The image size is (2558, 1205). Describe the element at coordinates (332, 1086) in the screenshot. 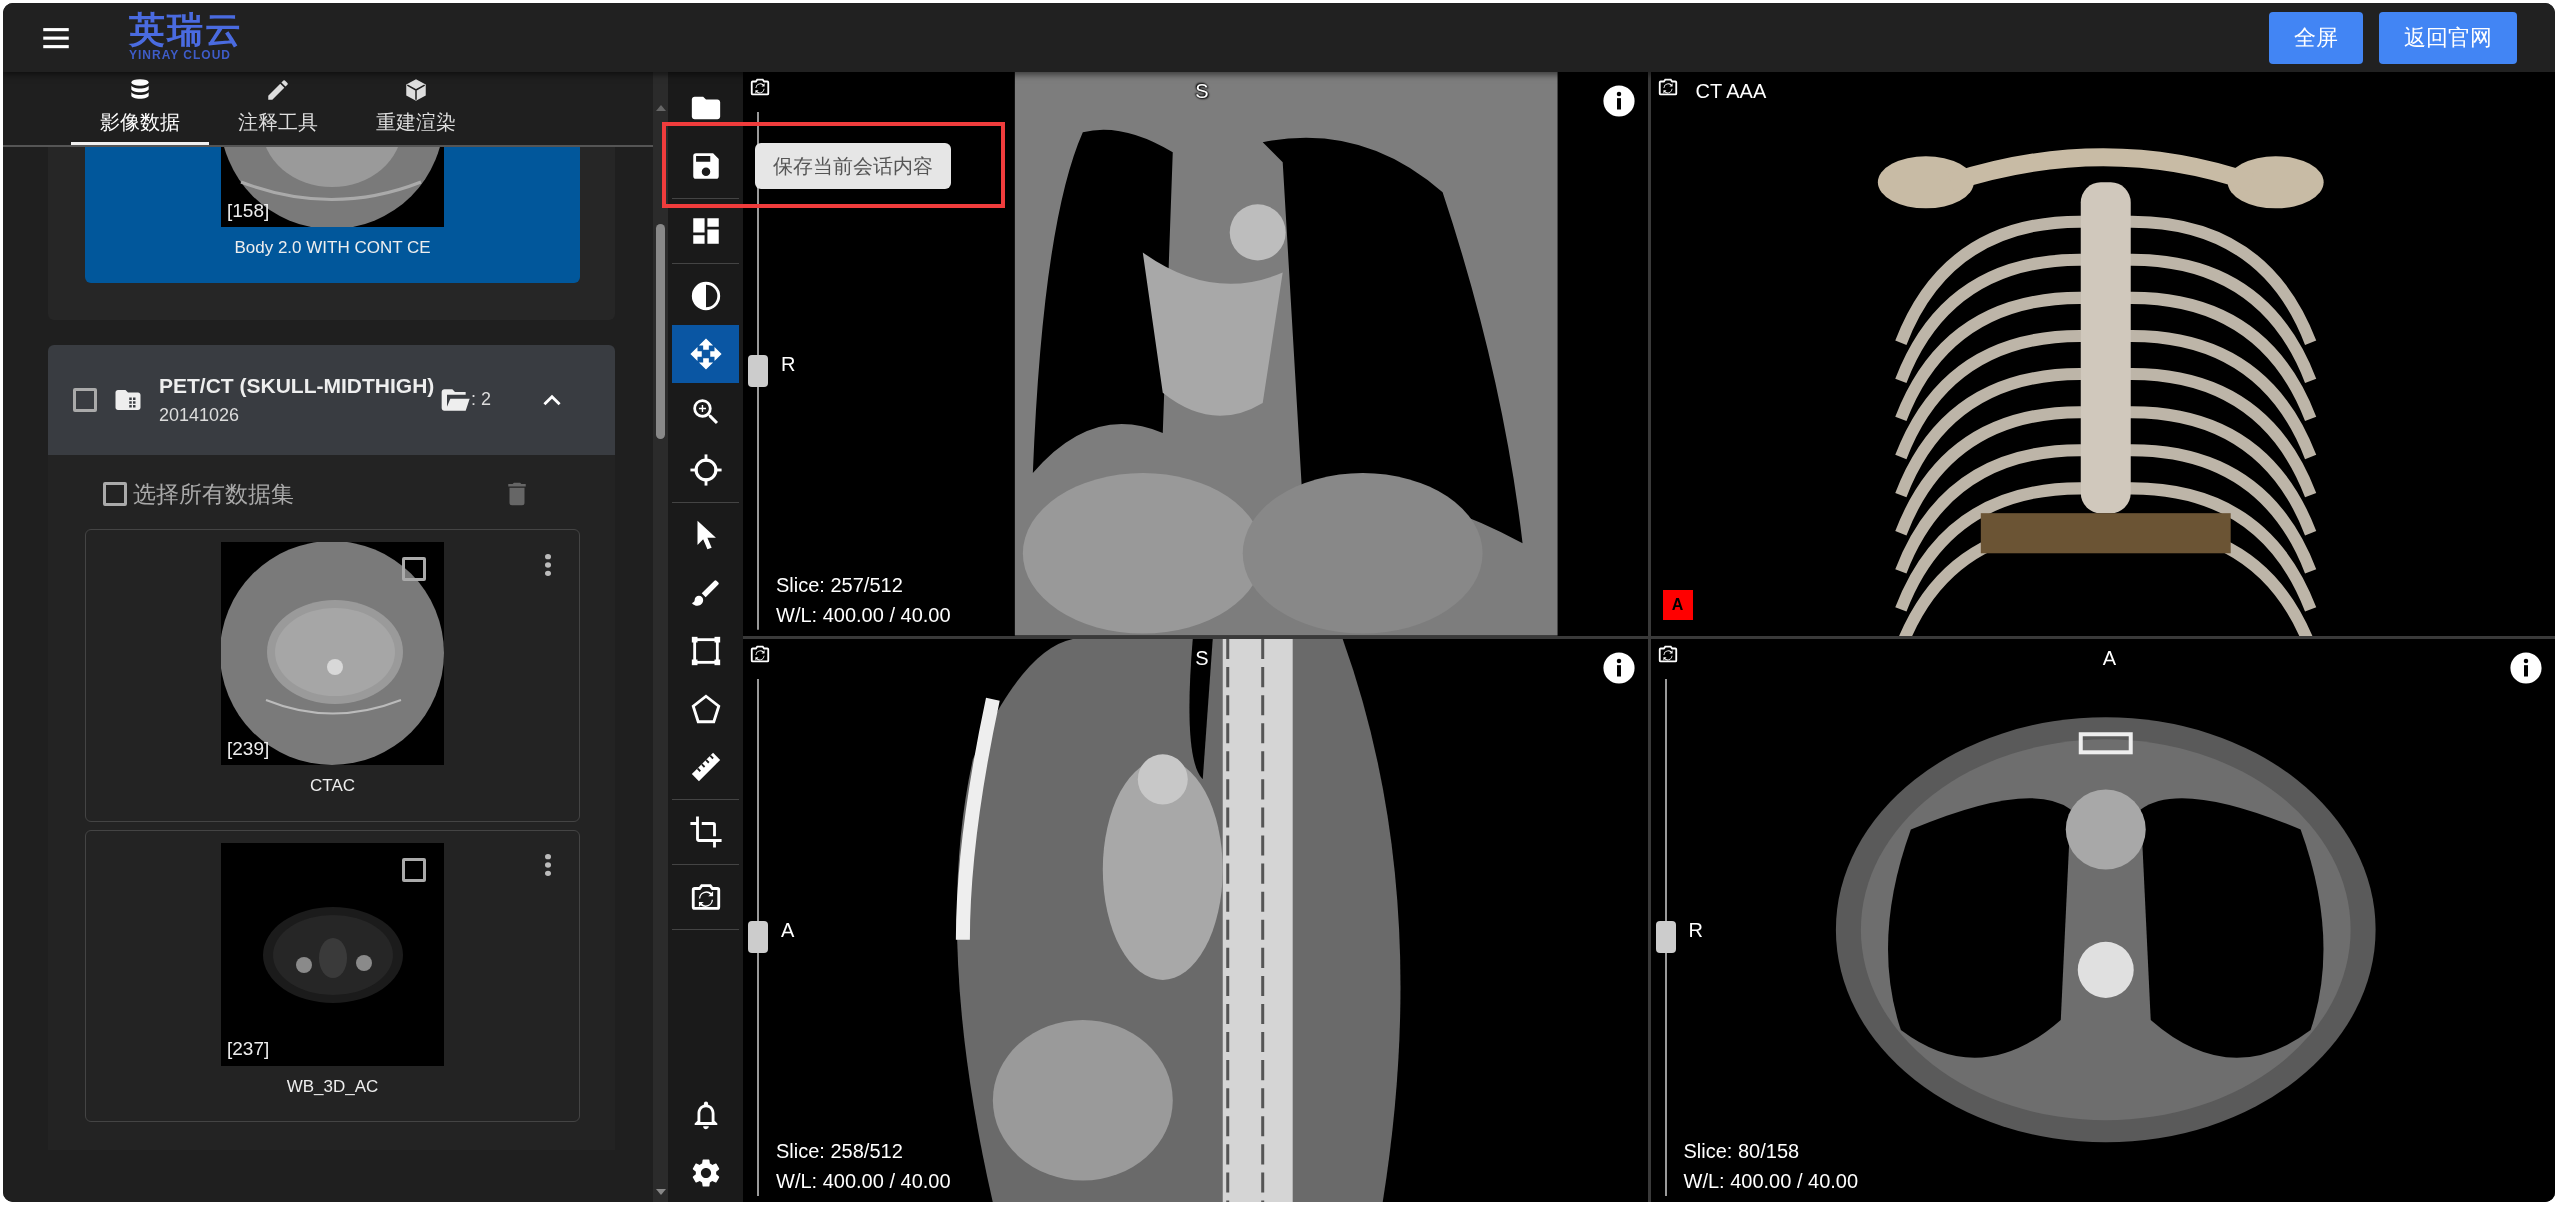

I see `series-name: WB_3D_AC` at that location.